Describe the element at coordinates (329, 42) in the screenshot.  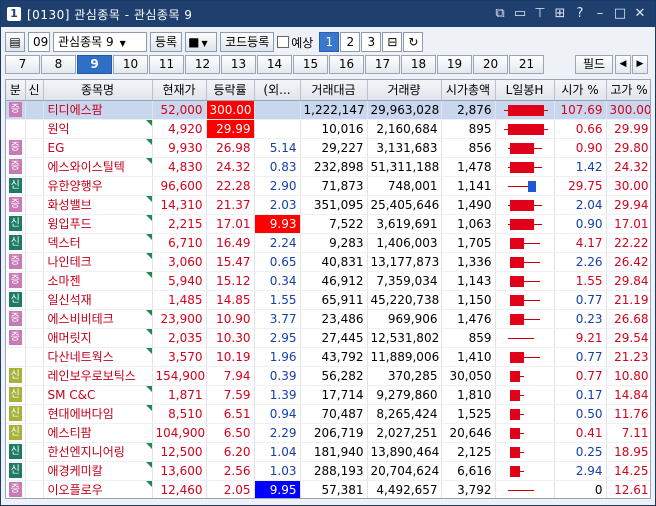
I see `page-button-1: 1` at that location.